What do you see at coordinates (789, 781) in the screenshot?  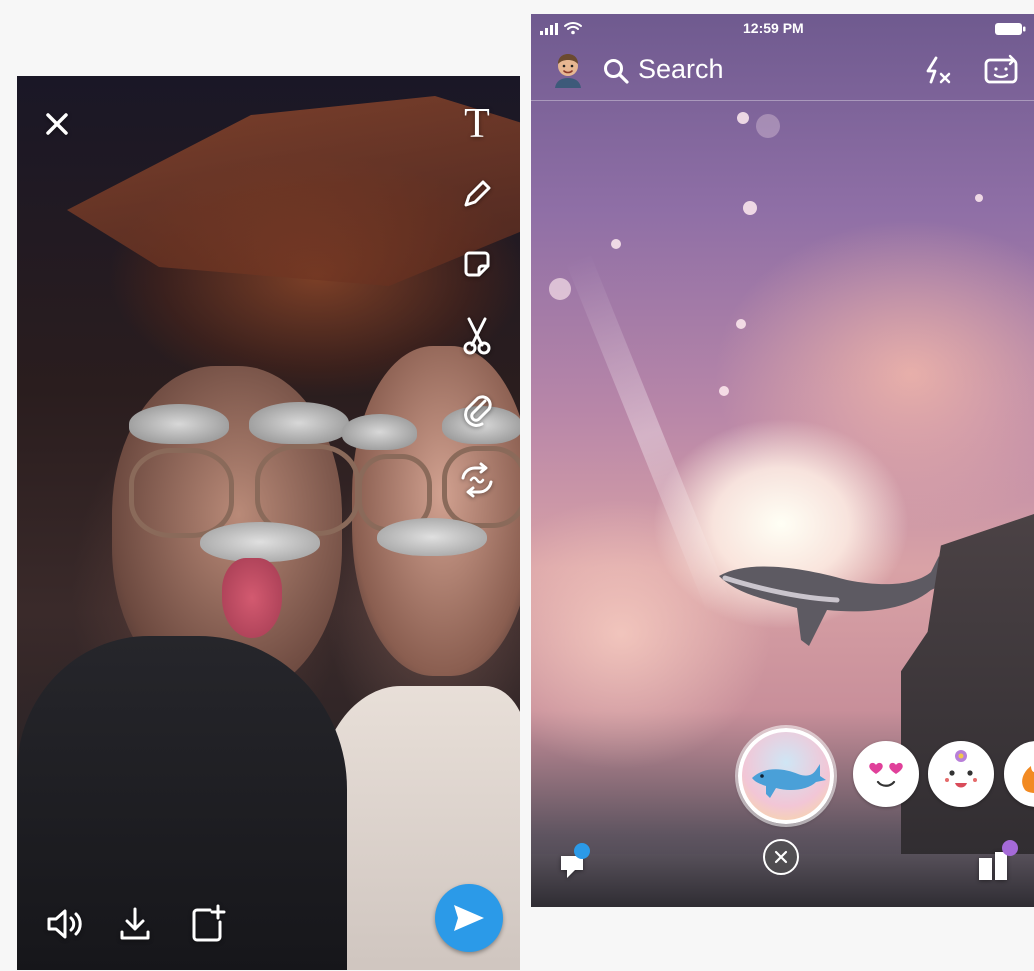 I see `whale-lens-icon` at bounding box center [789, 781].